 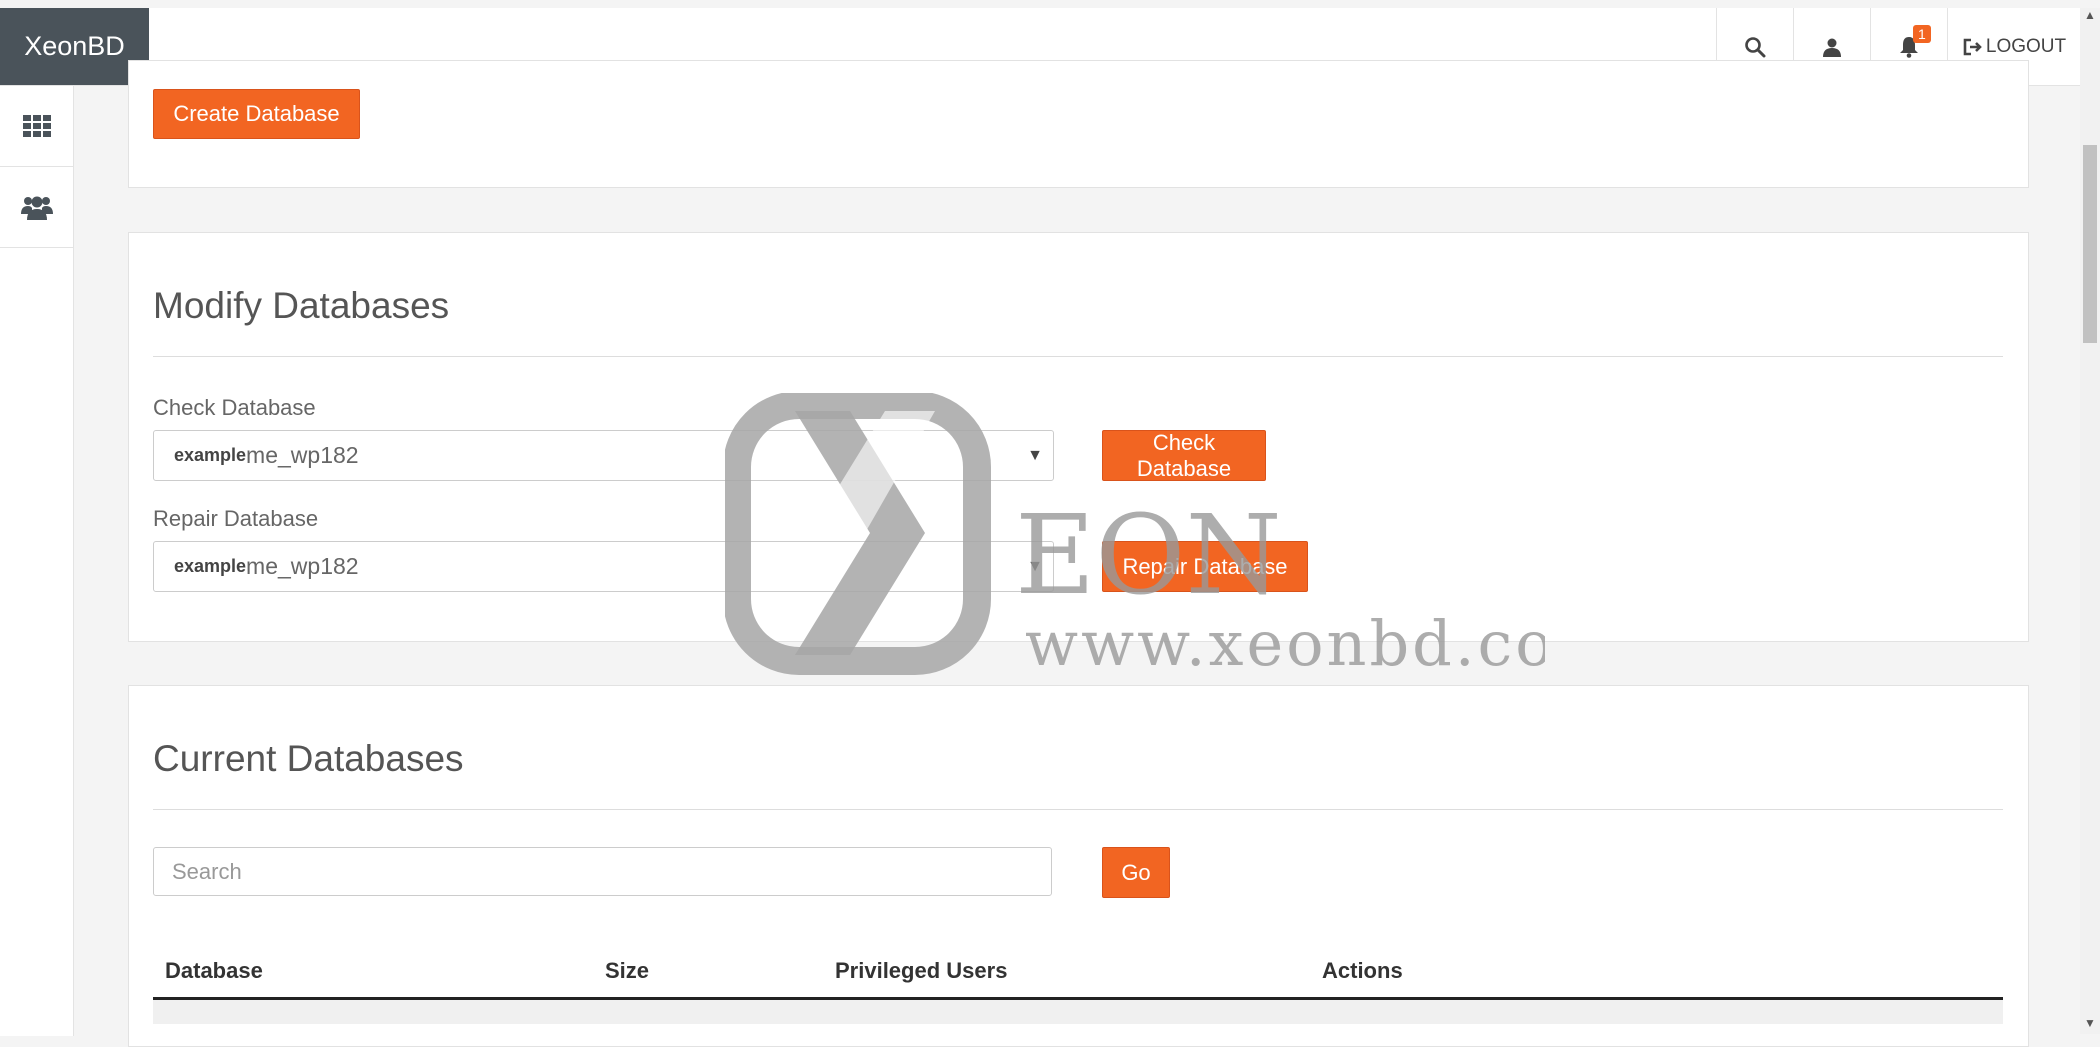 I want to click on column-header-privileged-users: Privileged Users, so click(x=921, y=970).